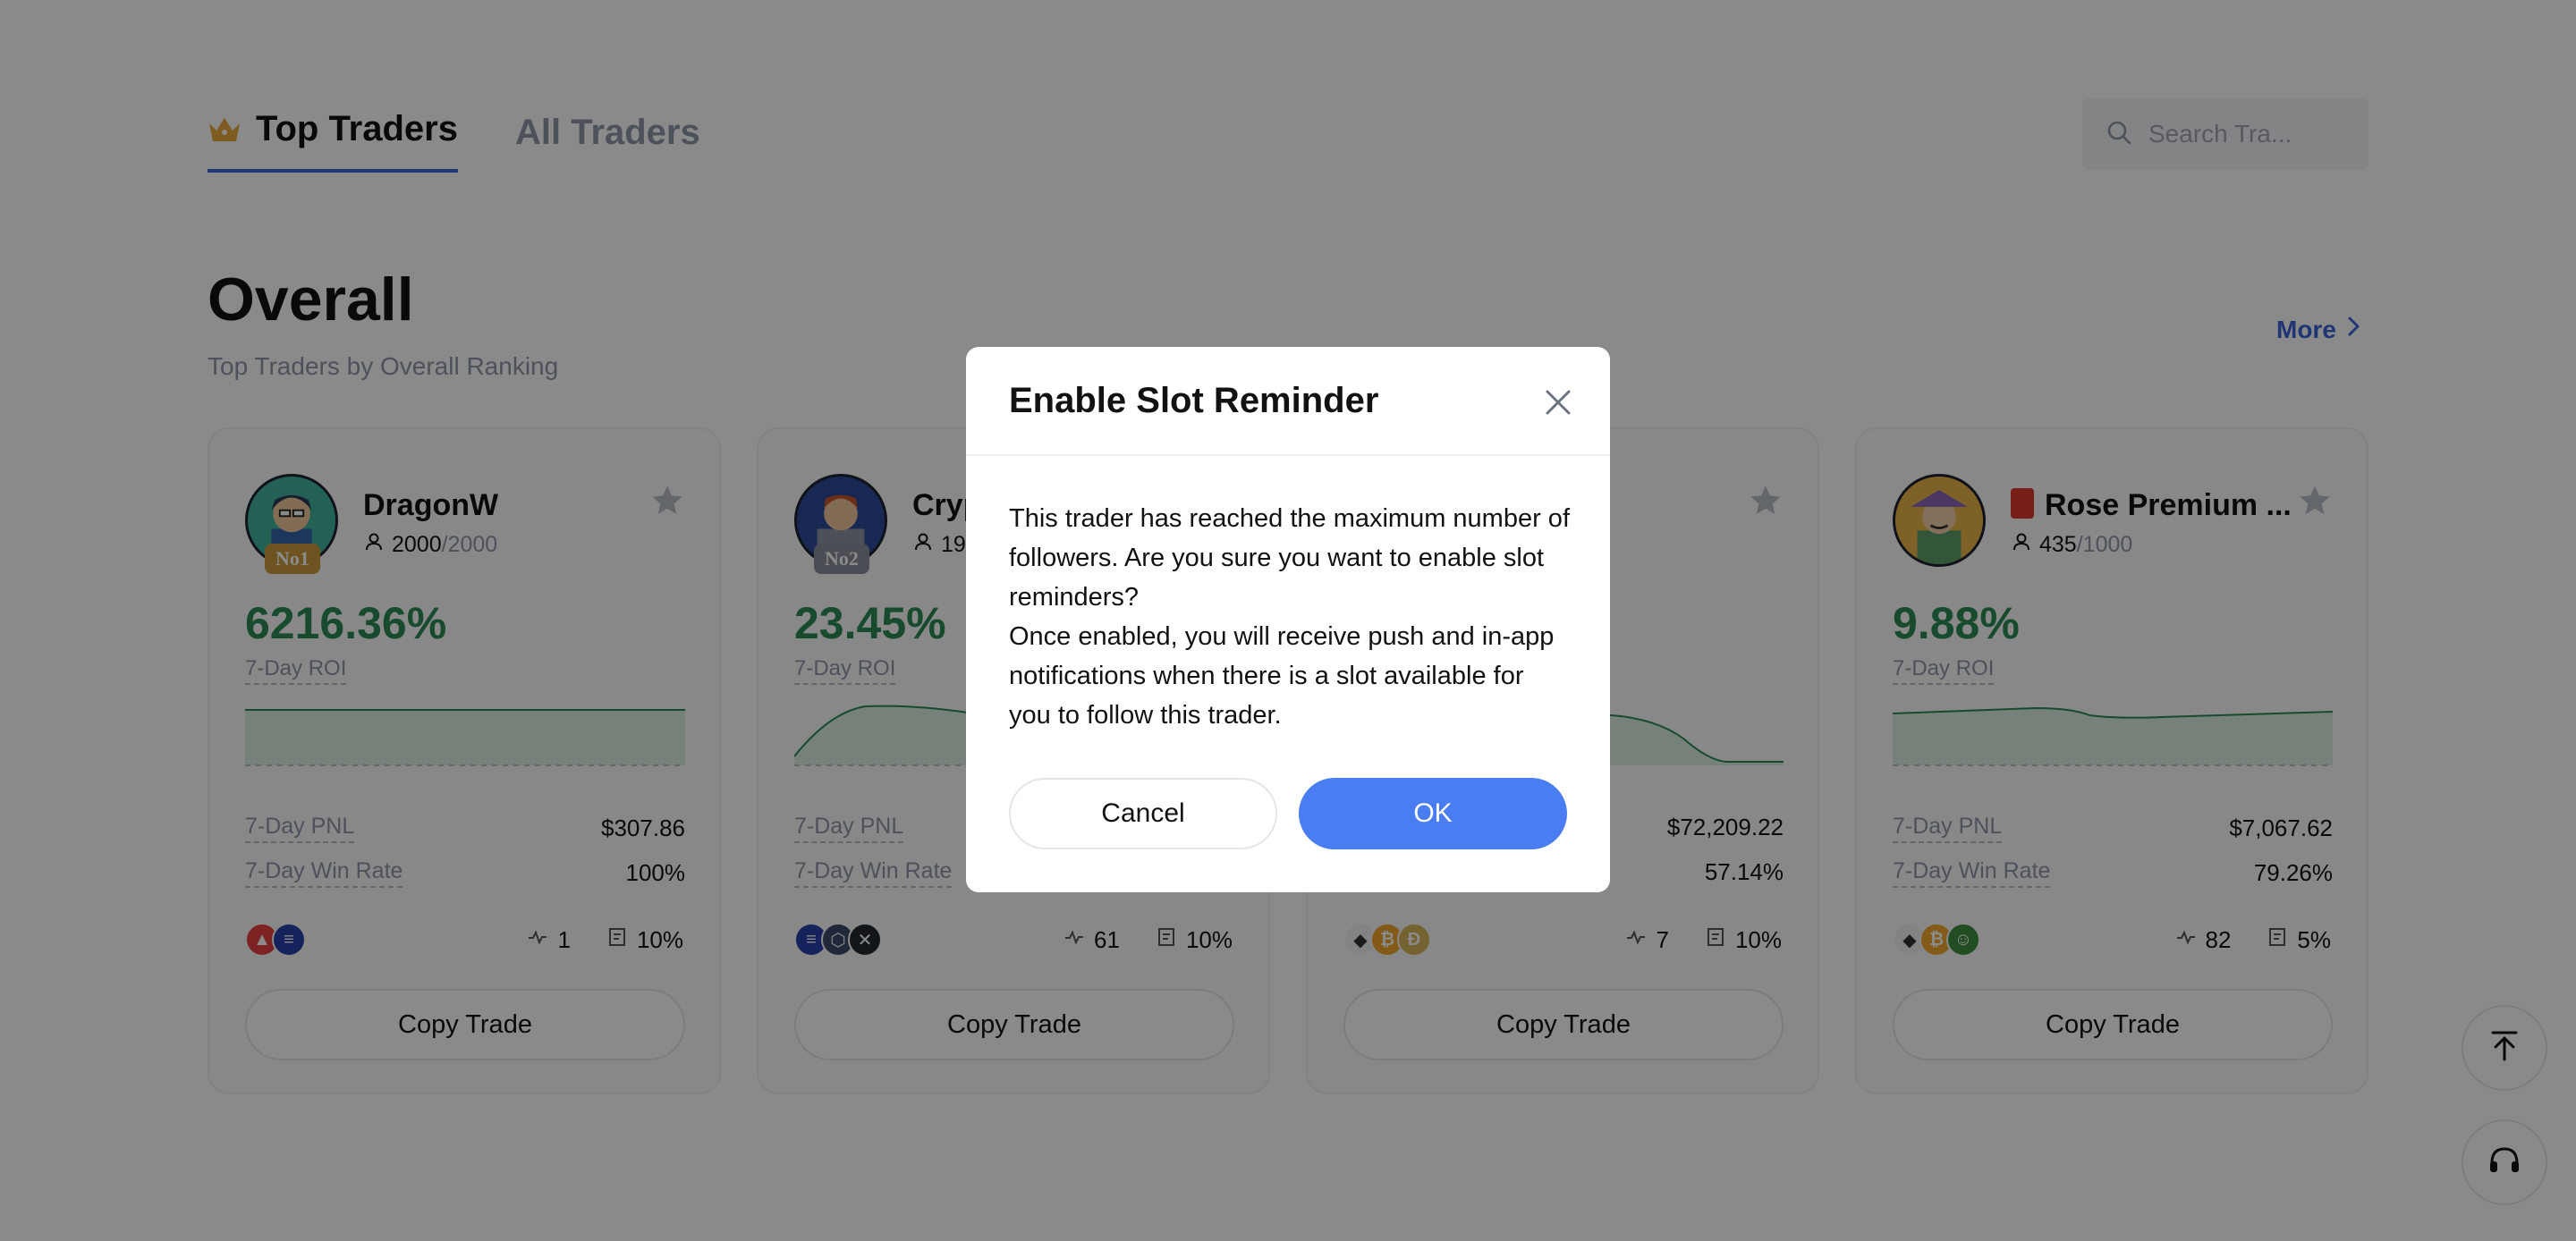 This screenshot has width=2576, height=1241. What do you see at coordinates (1558, 402) in the screenshot?
I see `close-icon` at bounding box center [1558, 402].